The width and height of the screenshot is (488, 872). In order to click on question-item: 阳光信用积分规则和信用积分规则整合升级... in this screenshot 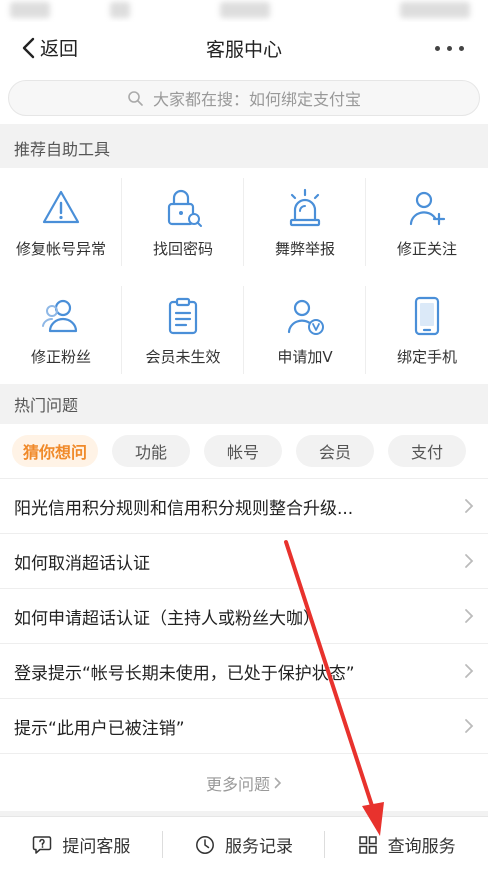, I will do `click(244, 505)`.